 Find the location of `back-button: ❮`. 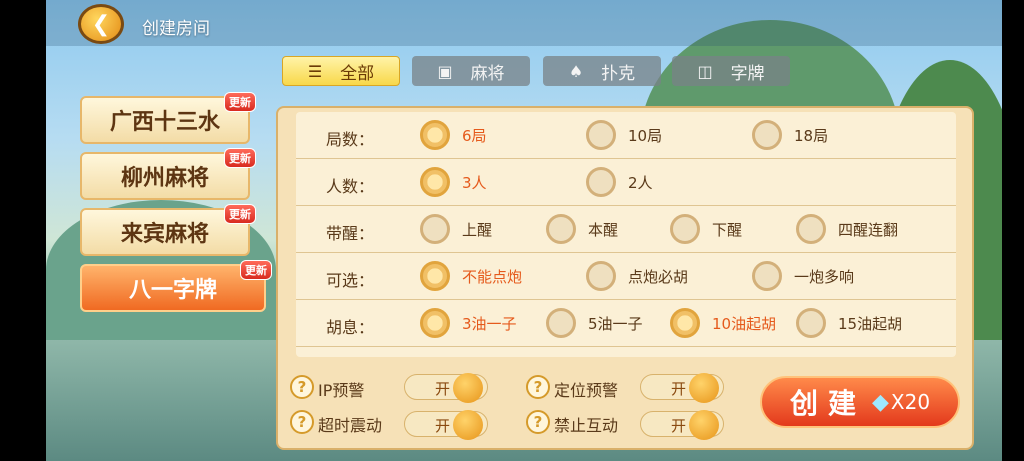

back-button: ❮ is located at coordinates (101, 24).